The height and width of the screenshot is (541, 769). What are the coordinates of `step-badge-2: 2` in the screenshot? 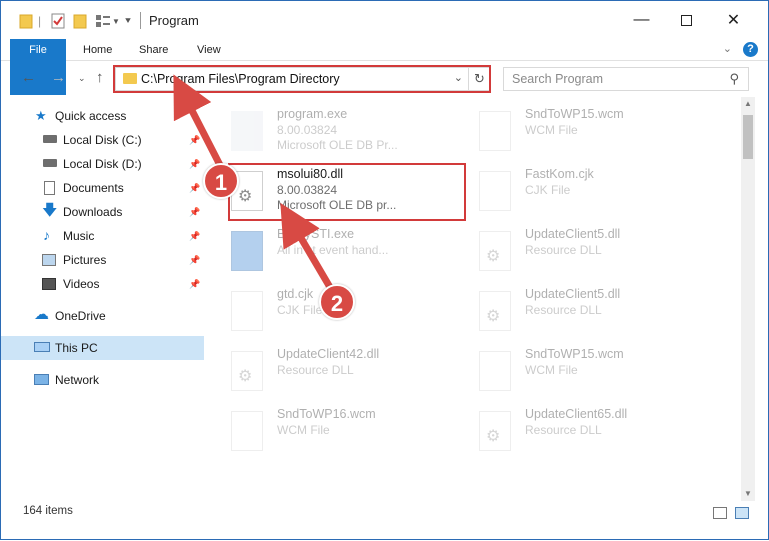 It's located at (337, 302).